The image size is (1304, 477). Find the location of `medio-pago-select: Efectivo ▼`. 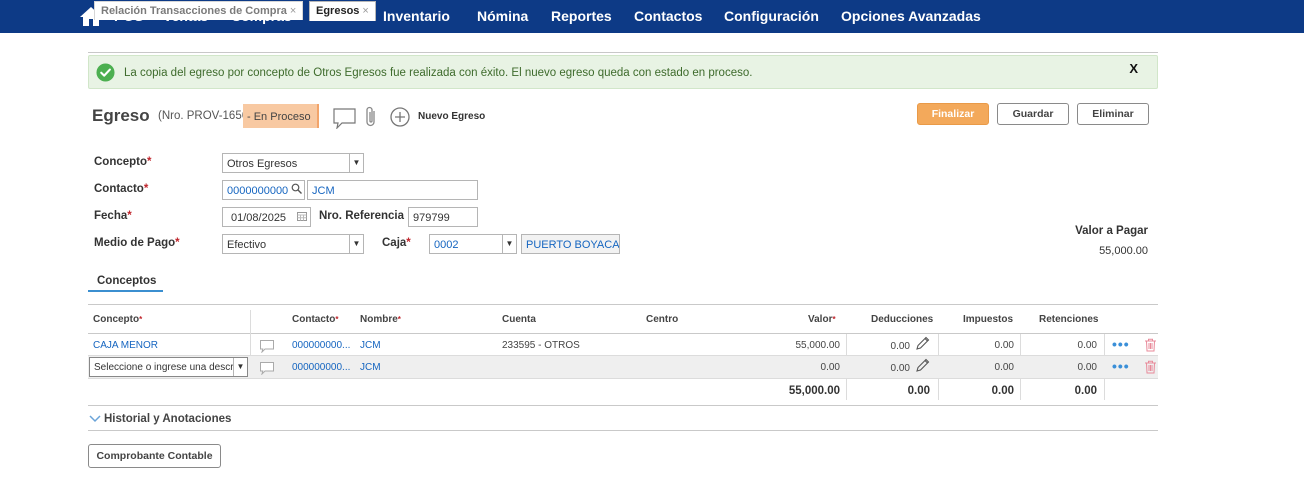

medio-pago-select: Efectivo ▼ is located at coordinates (293, 244).